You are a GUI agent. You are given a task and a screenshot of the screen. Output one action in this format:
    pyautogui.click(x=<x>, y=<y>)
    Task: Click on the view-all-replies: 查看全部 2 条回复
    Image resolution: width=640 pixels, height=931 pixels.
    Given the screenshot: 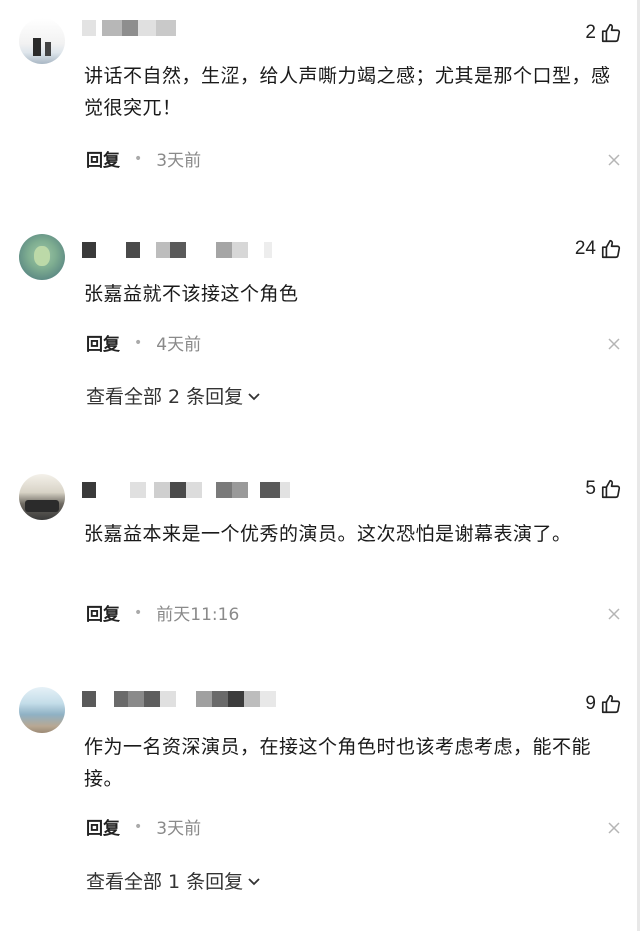 What is the action you would take?
    pyautogui.click(x=173, y=395)
    